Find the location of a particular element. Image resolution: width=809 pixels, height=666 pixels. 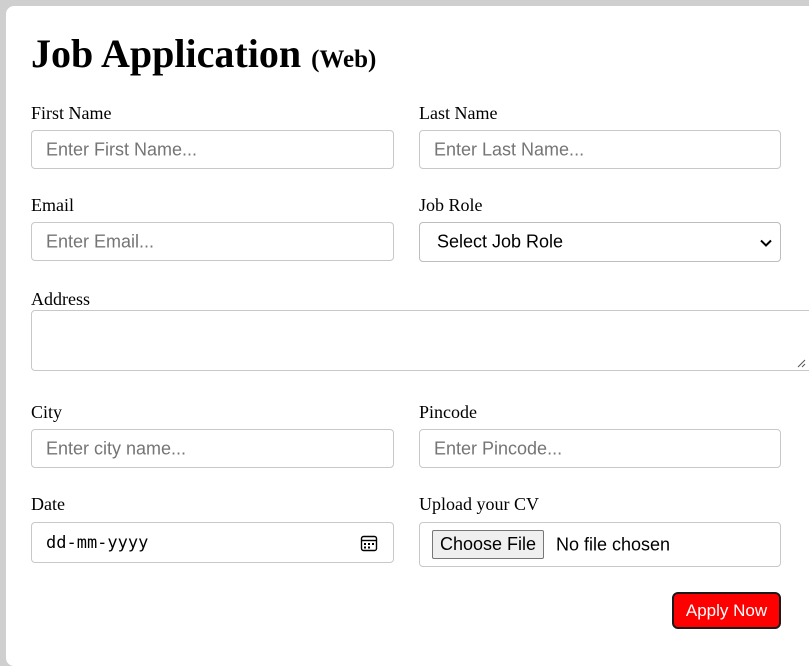

cv-upload-field: Choose File No file chosen is located at coordinates (600, 544).